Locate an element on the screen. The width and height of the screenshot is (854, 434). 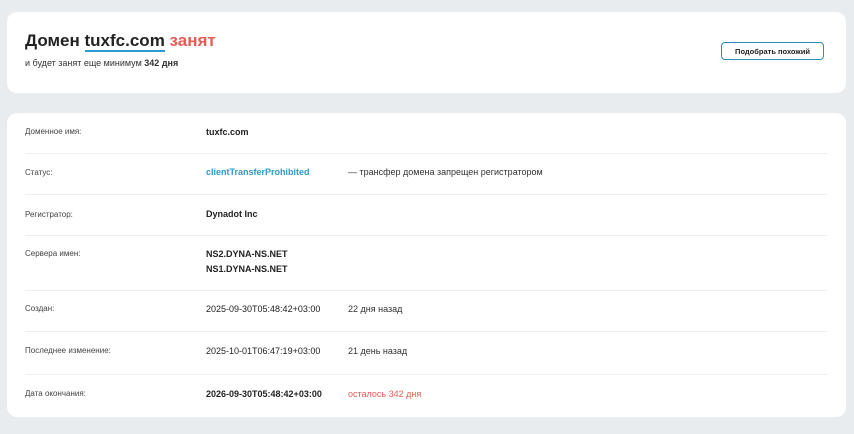
row-label: Регистратор: is located at coordinates (49, 214).